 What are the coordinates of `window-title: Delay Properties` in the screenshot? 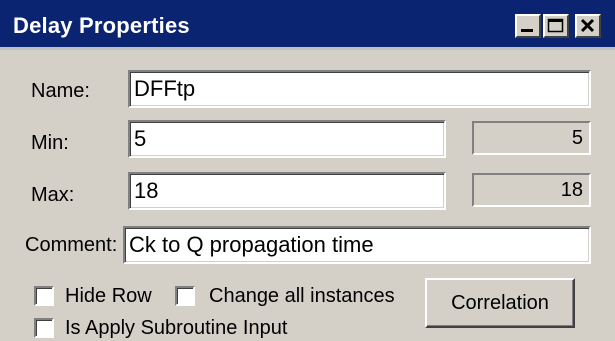 It's located at (101, 25).